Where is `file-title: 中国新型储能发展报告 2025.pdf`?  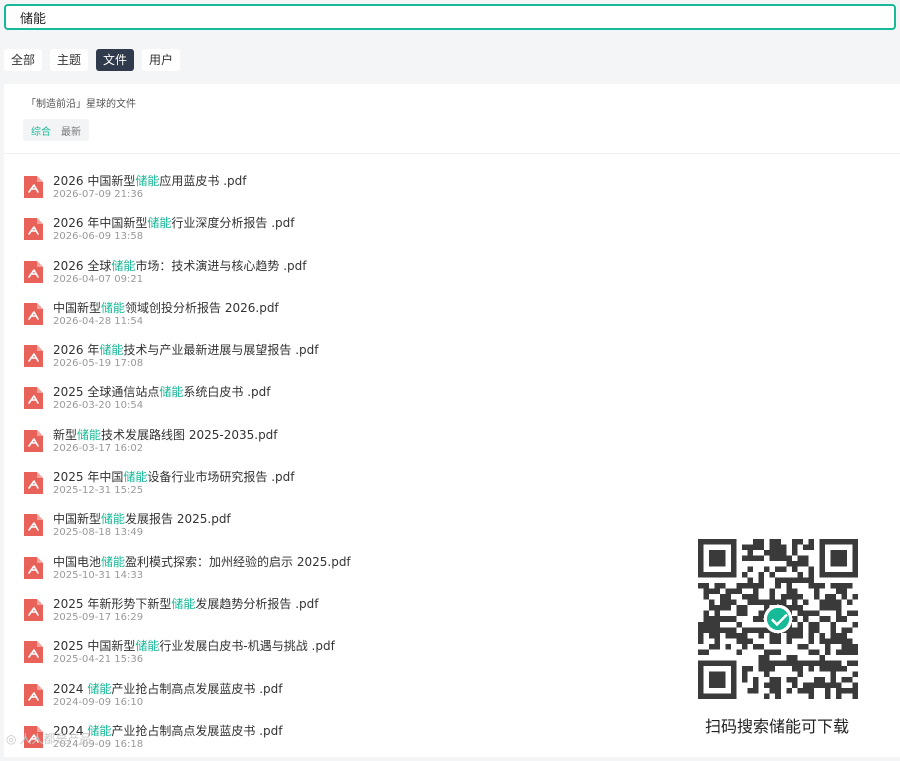
file-title: 中国新型储能发展报告 2025.pdf is located at coordinates (142, 519).